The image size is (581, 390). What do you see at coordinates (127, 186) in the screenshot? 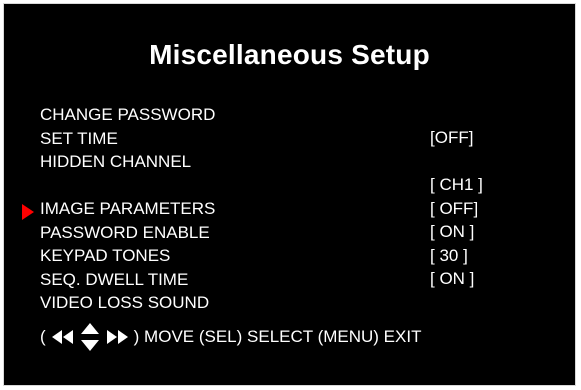
I see `menu-spacer` at bounding box center [127, 186].